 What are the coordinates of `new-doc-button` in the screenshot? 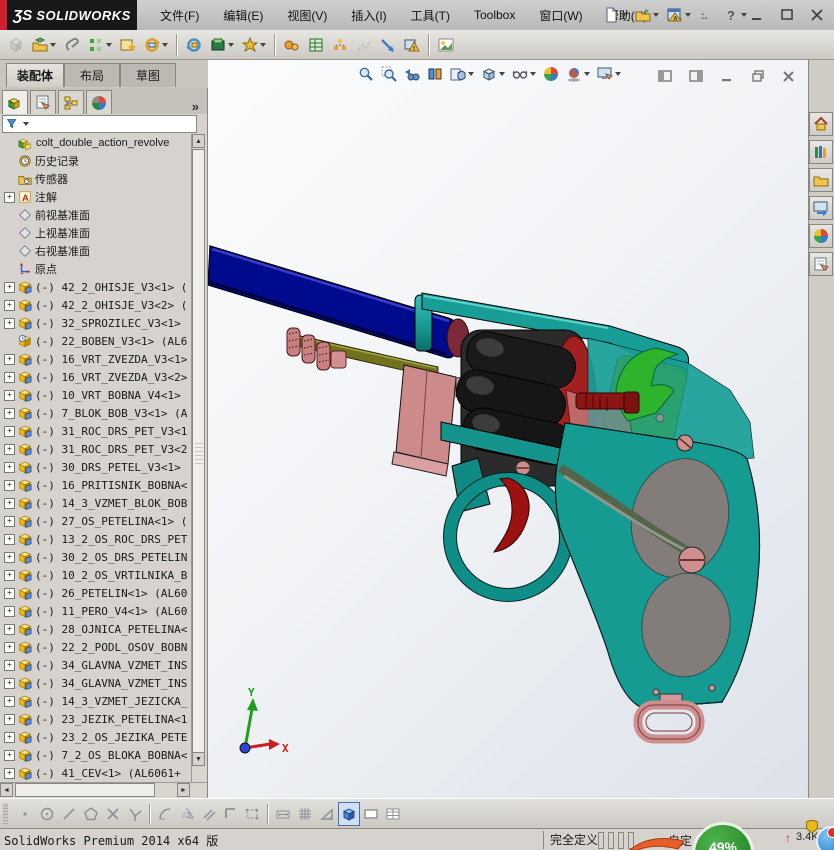 It's located at (615, 15).